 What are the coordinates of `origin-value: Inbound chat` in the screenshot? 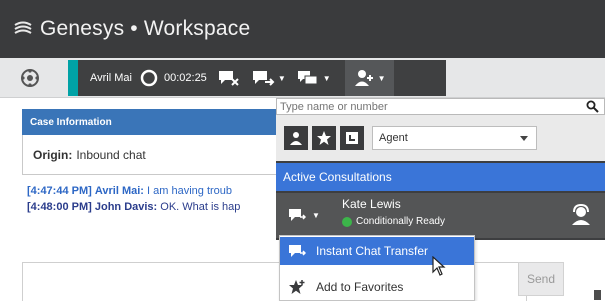 It's located at (111, 154).